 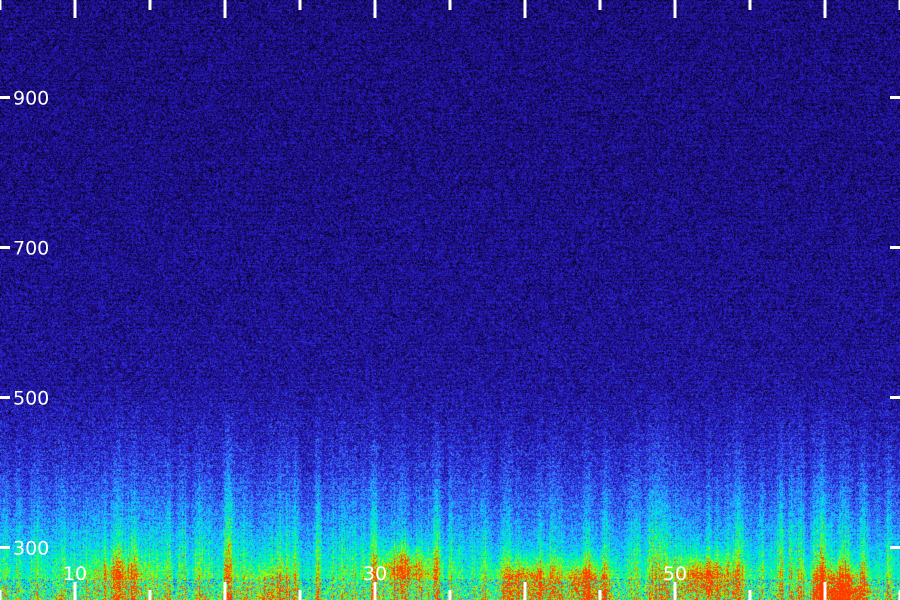 I want to click on x-tick-label-30: 30, so click(x=375, y=574).